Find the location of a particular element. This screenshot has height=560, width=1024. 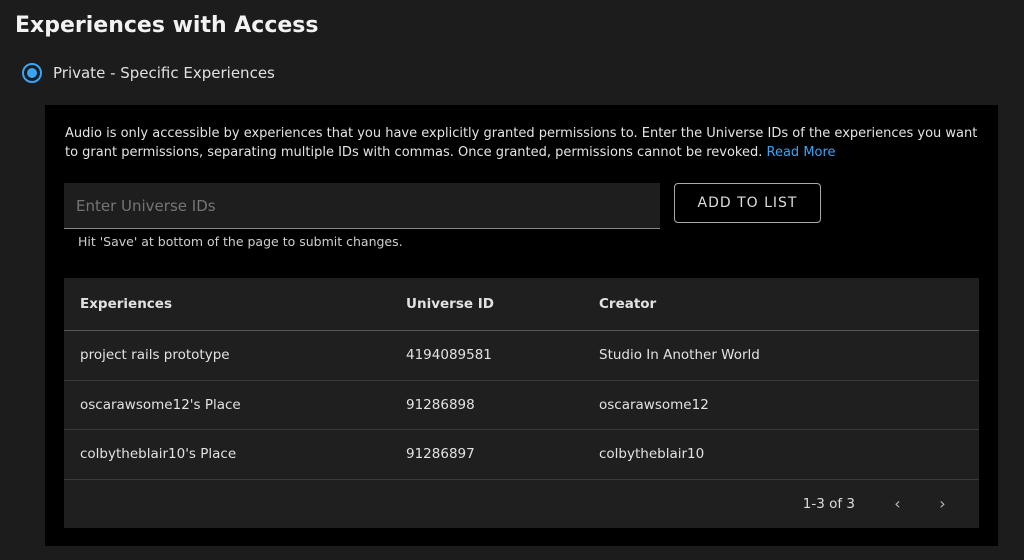

universe-ids-input is located at coordinates (362, 206).